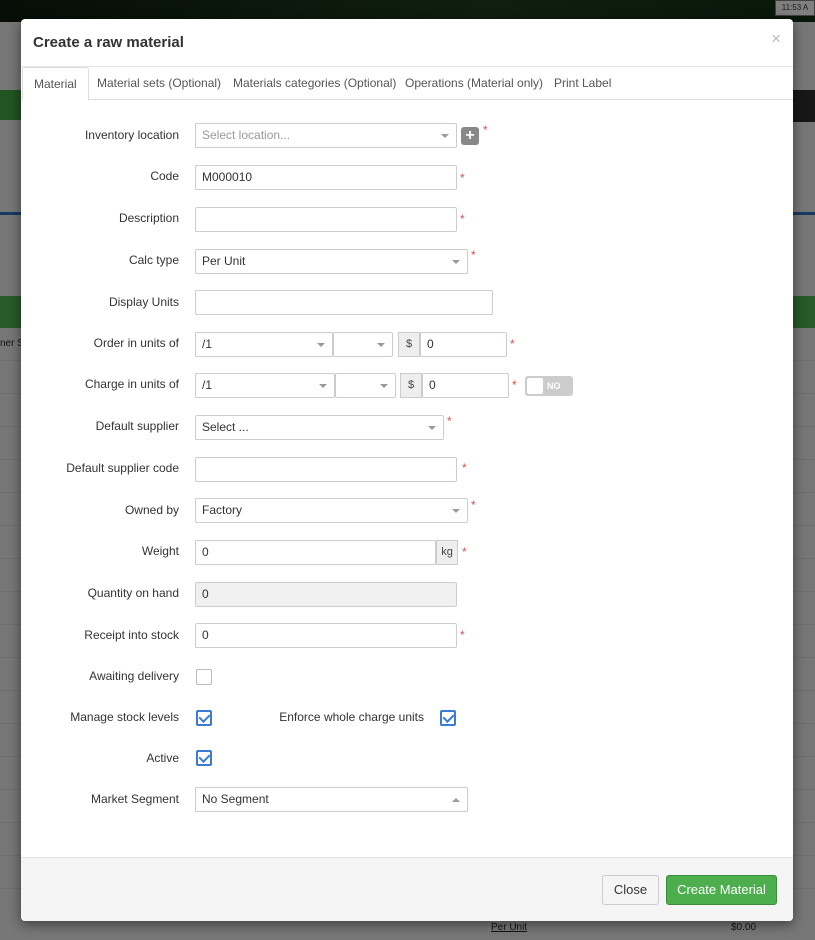  What do you see at coordinates (351, 717) in the screenshot?
I see `enforce-whole-charge-units-label: Enforce whole charge units` at bounding box center [351, 717].